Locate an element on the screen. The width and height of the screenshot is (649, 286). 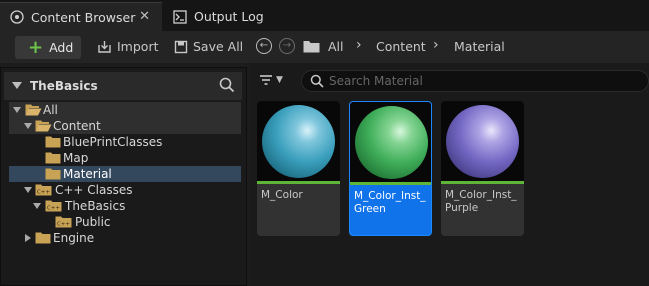
tree-item-label: Content is located at coordinates (77, 126).